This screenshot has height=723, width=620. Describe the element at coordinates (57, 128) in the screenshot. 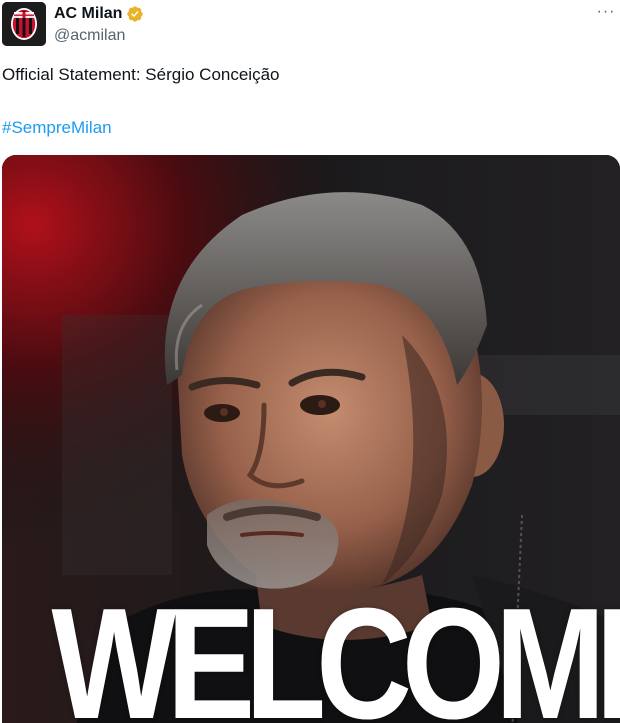

I see `hashtag-link: #SempreMilan` at that location.